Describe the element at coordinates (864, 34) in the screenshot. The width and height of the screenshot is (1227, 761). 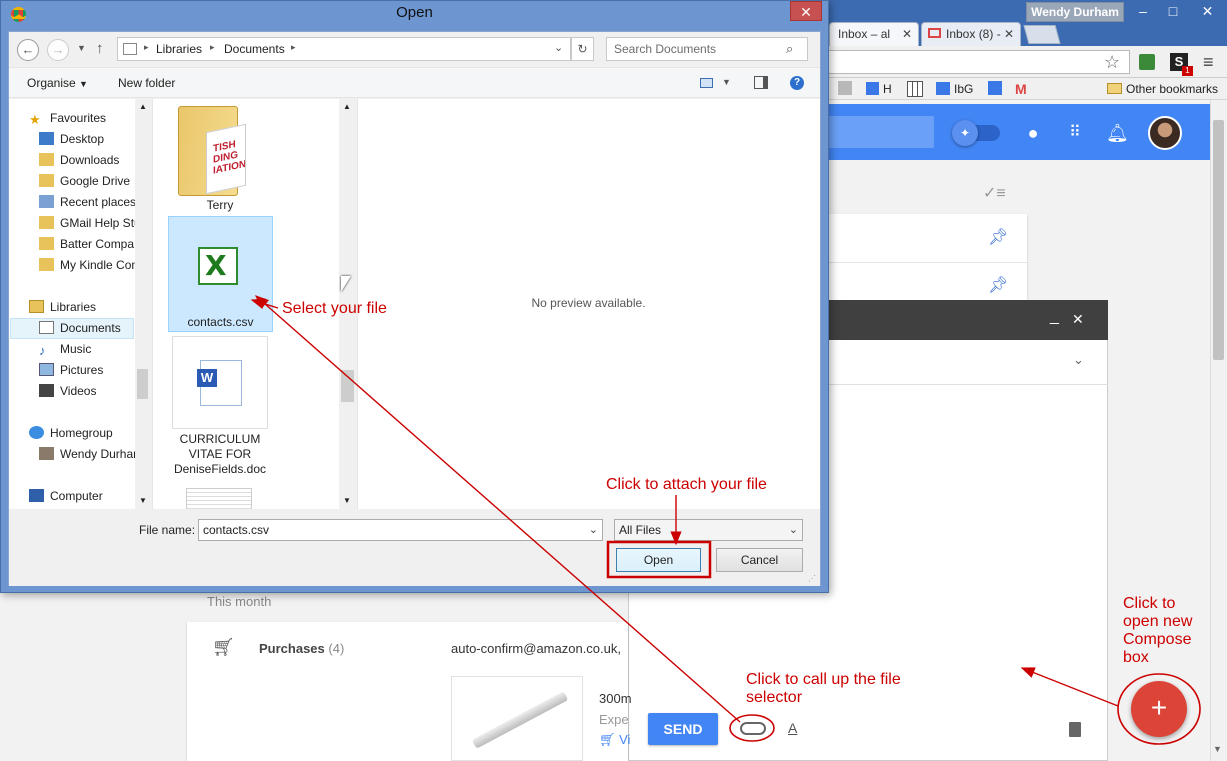
I see `tab-label: Inbox – al` at that location.